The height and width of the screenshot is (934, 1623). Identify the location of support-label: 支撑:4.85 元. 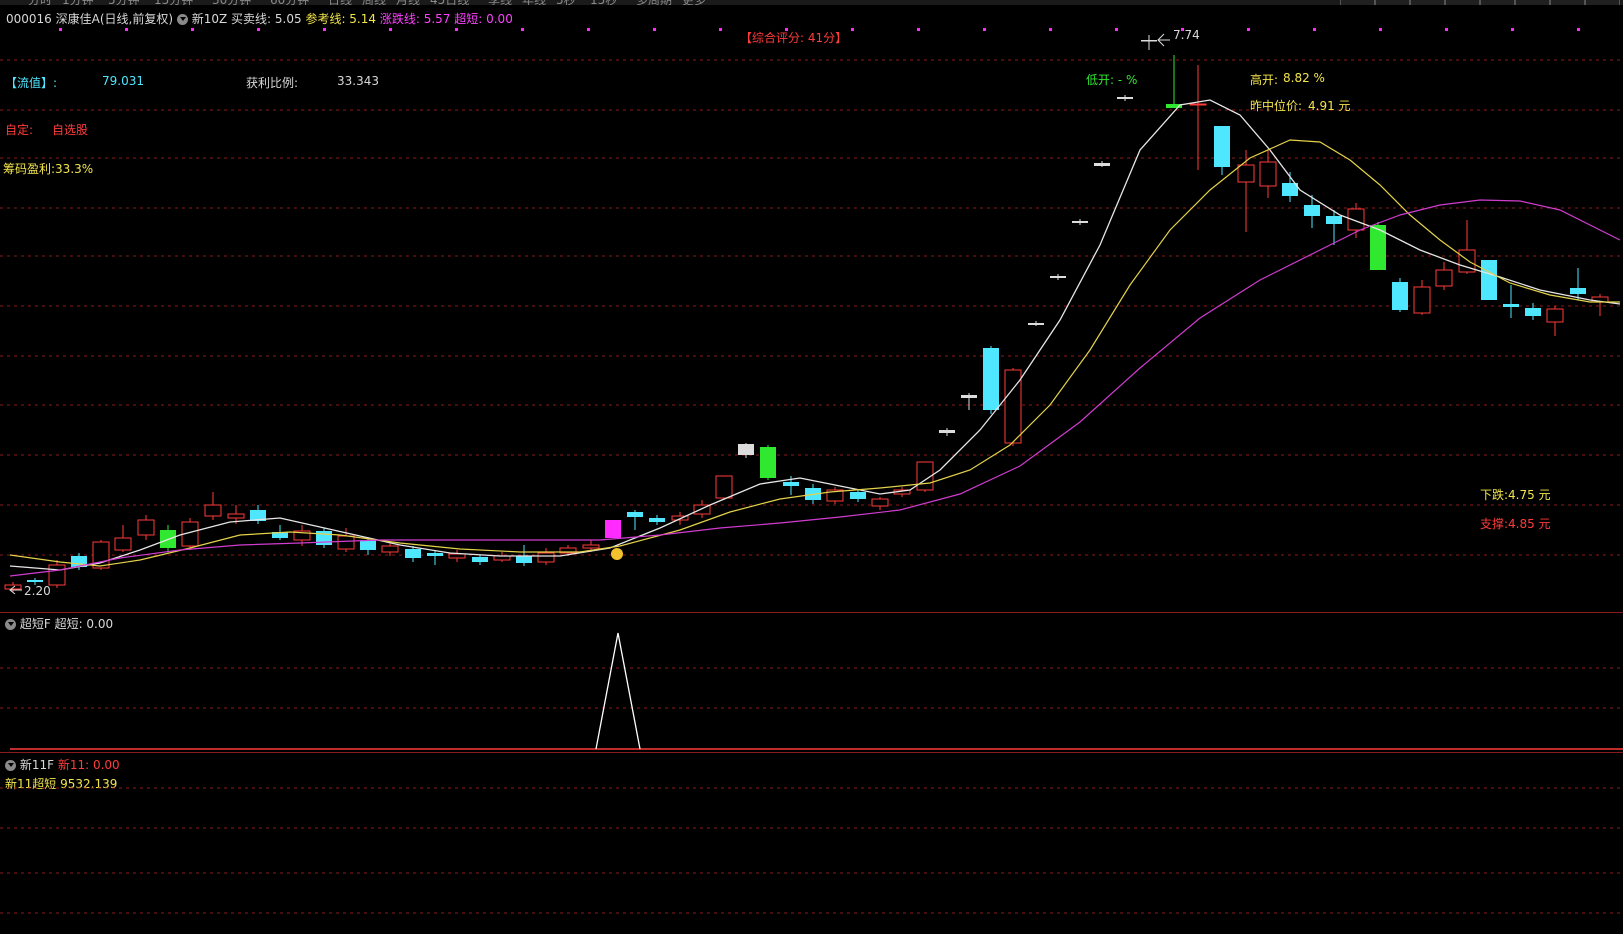
(1515, 524).